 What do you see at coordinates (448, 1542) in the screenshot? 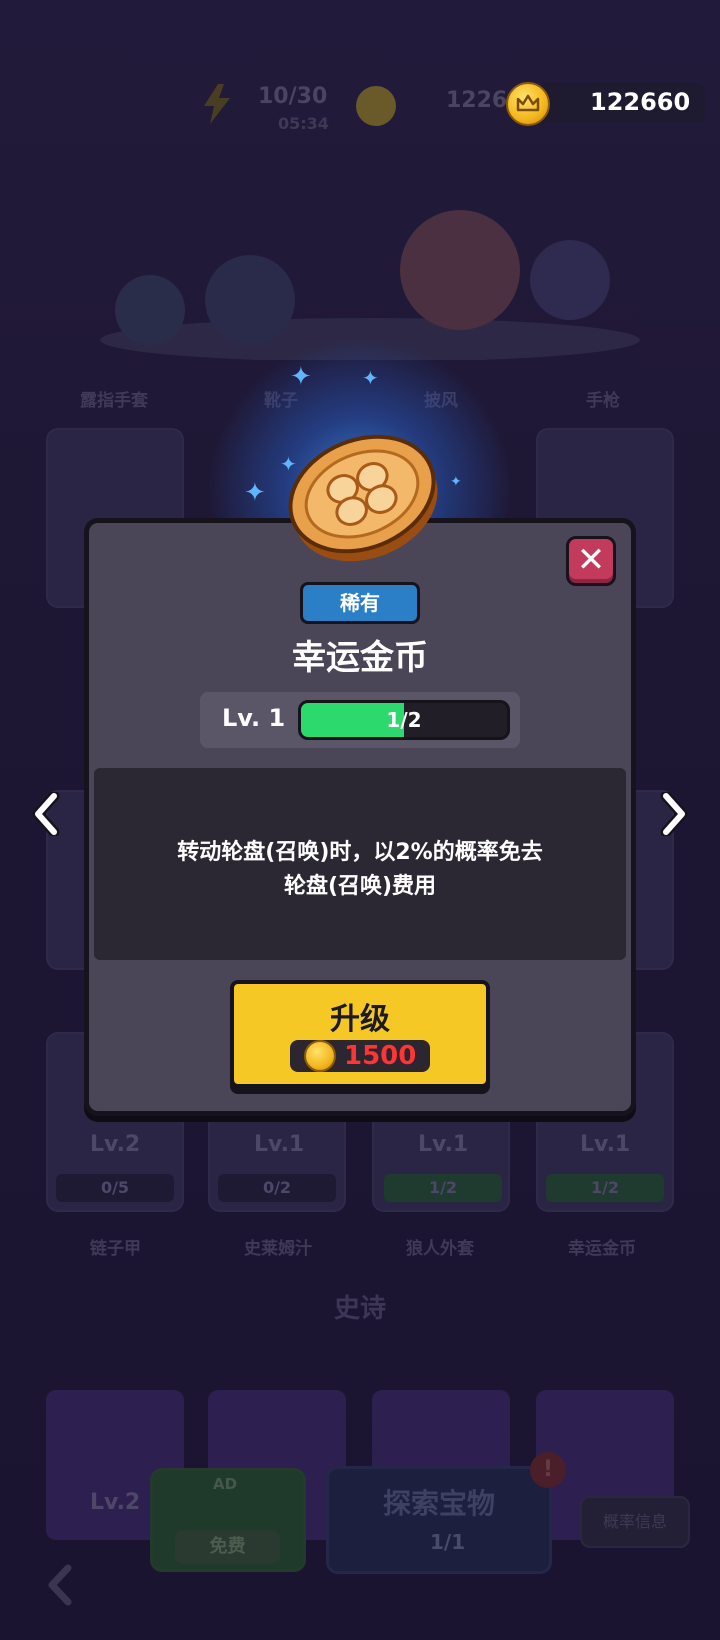
I see `explore-count: 1/1` at bounding box center [448, 1542].